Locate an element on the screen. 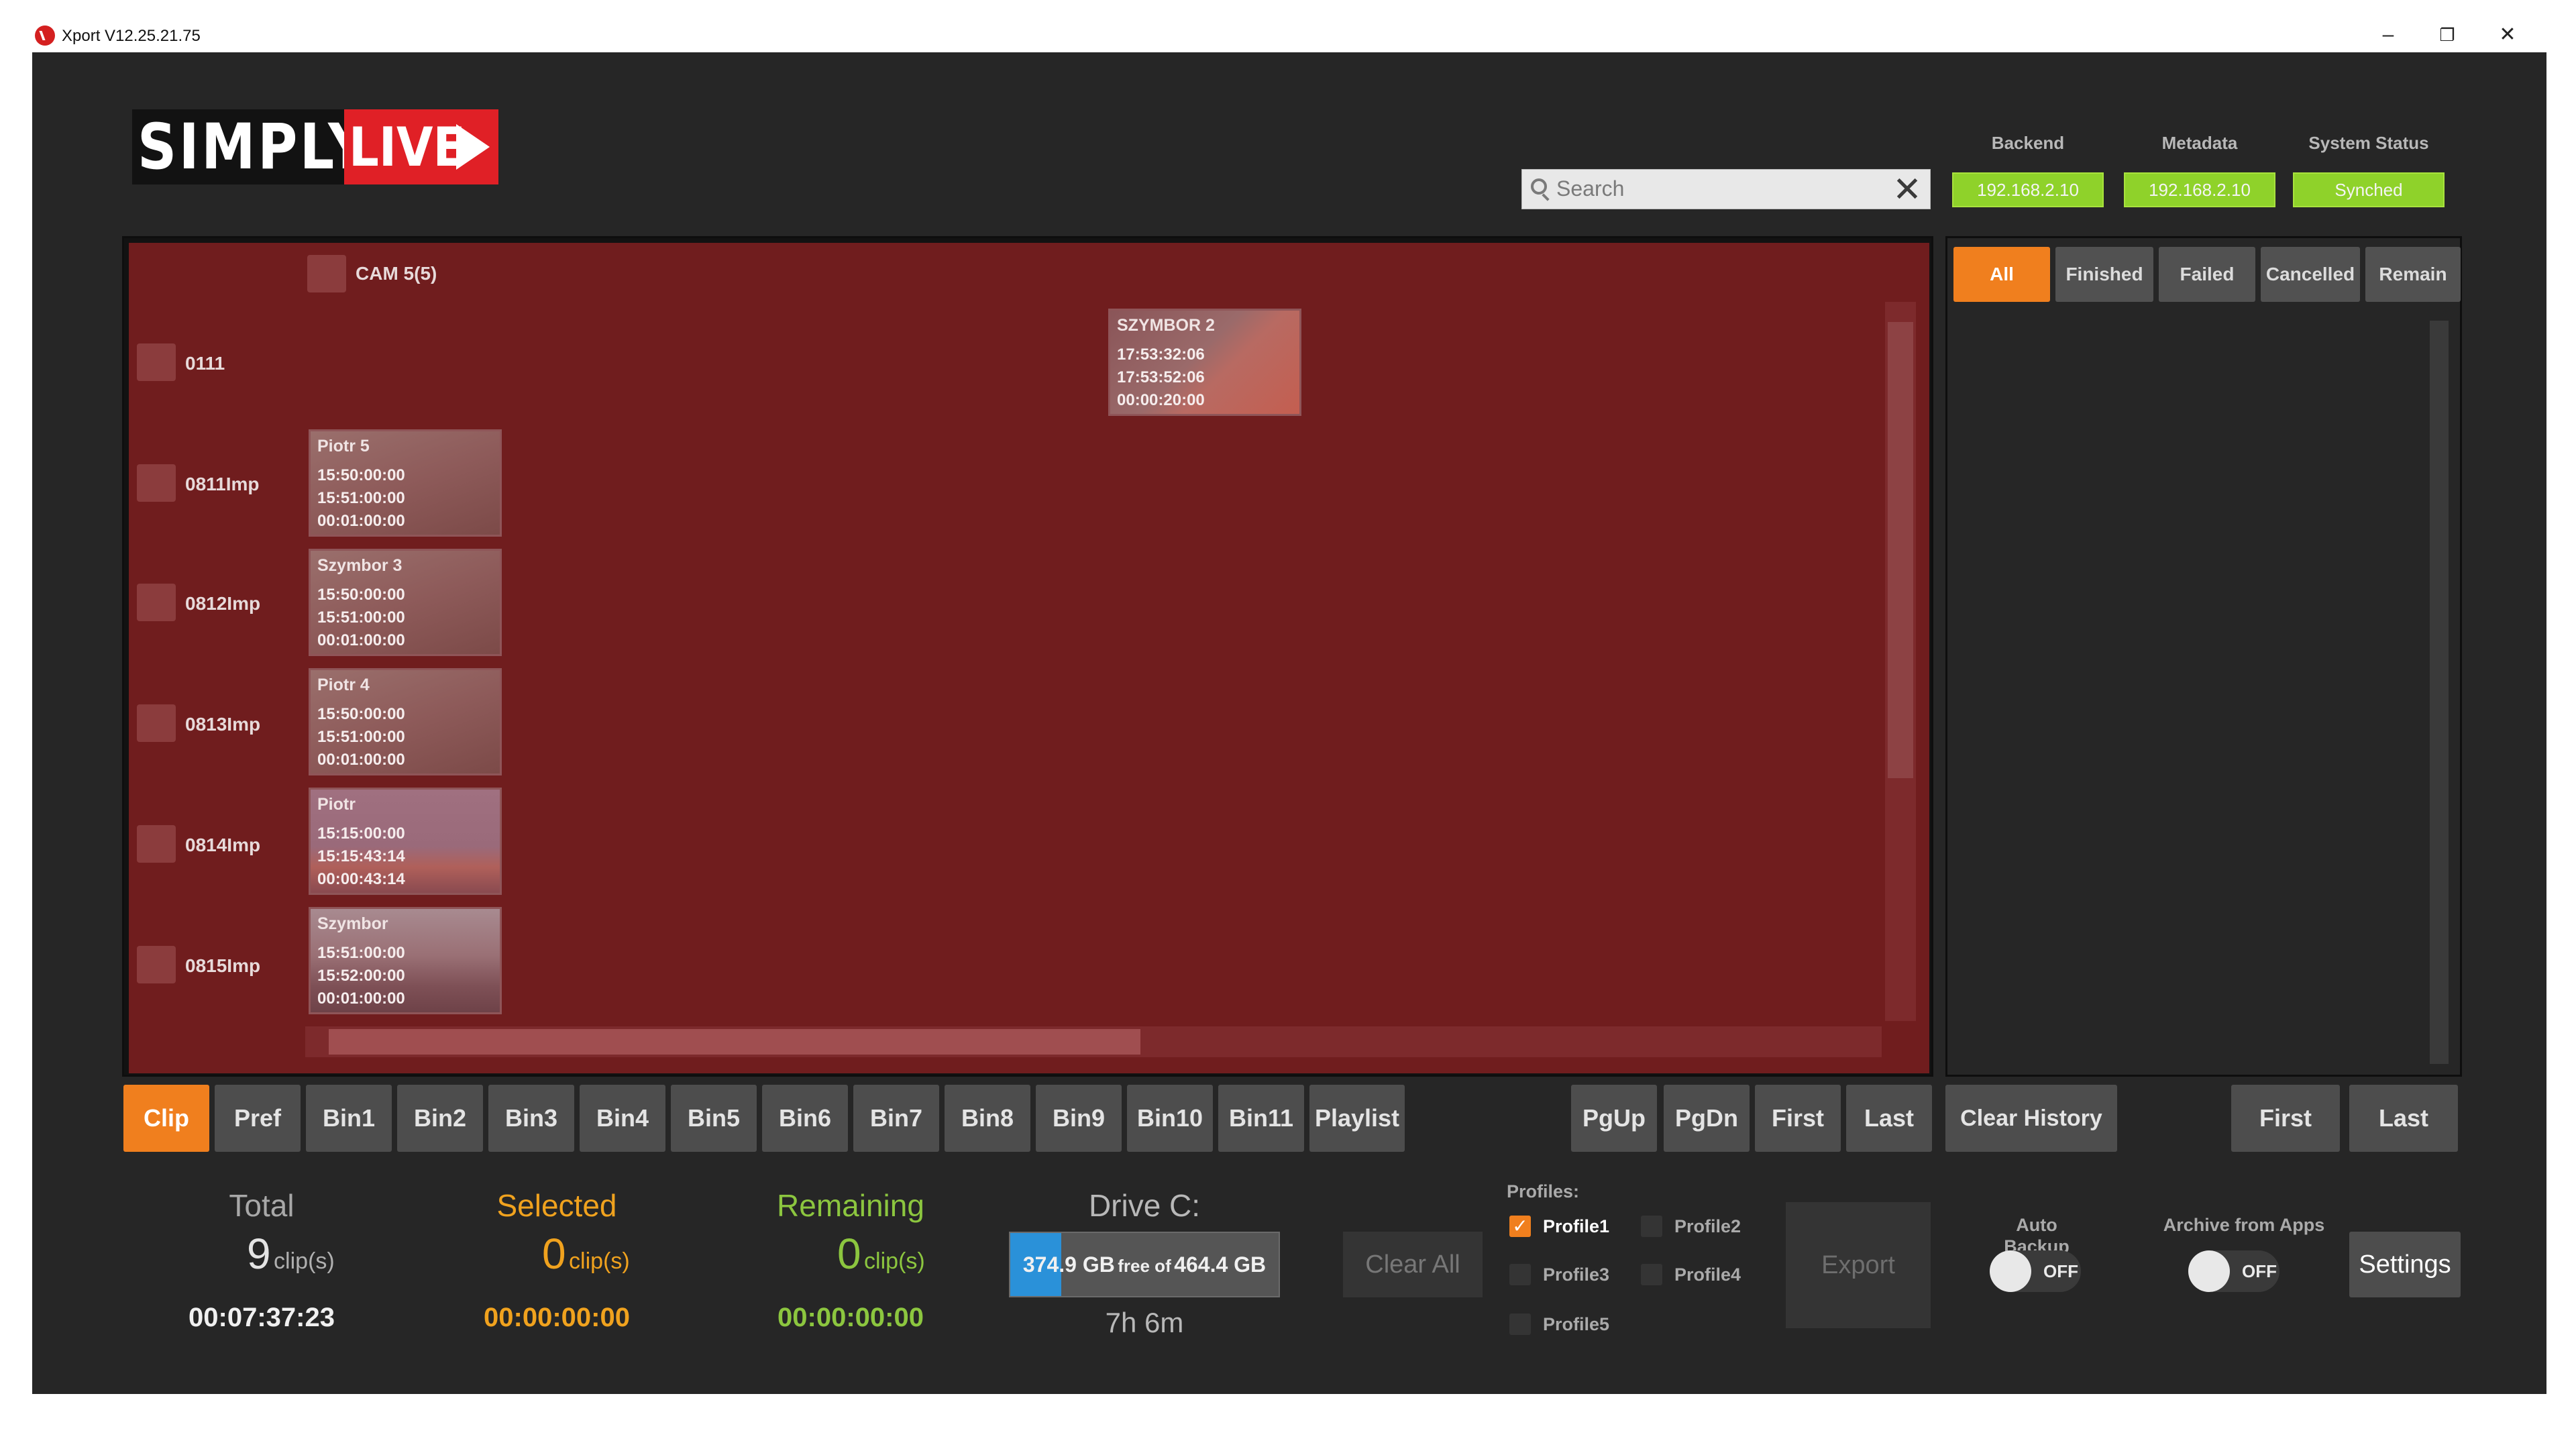  filter-remain-button: Remain is located at coordinates (2413, 274).